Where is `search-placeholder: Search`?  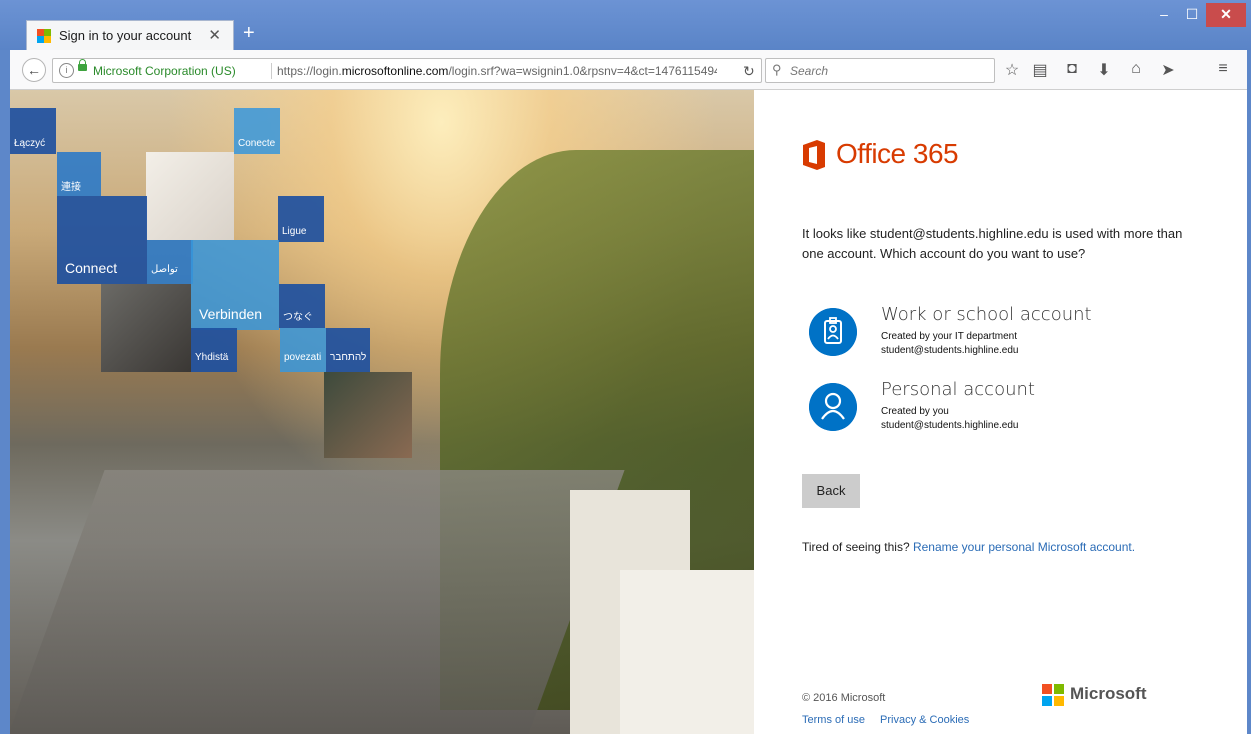
search-placeholder: Search is located at coordinates (809, 71).